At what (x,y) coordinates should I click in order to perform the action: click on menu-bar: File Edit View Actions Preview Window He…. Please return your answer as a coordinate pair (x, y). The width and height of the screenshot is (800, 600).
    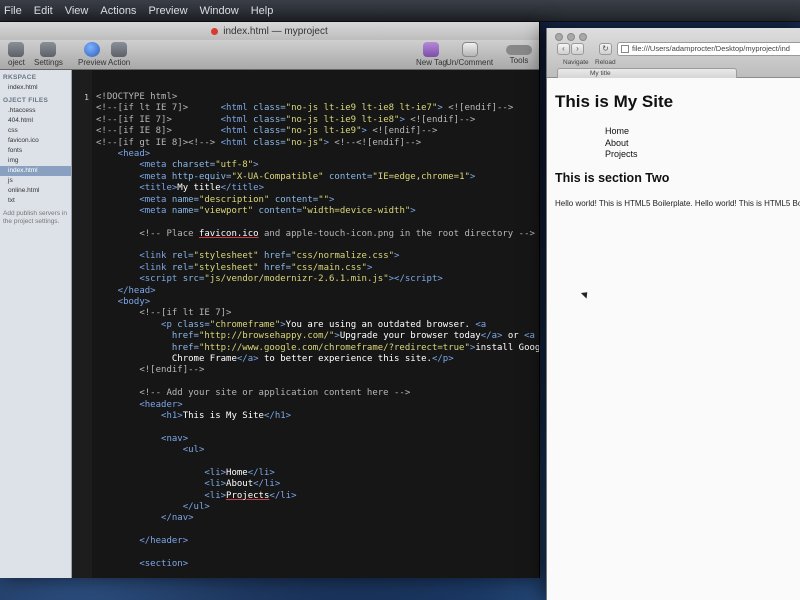
    Looking at the image, I should click on (400, 11).